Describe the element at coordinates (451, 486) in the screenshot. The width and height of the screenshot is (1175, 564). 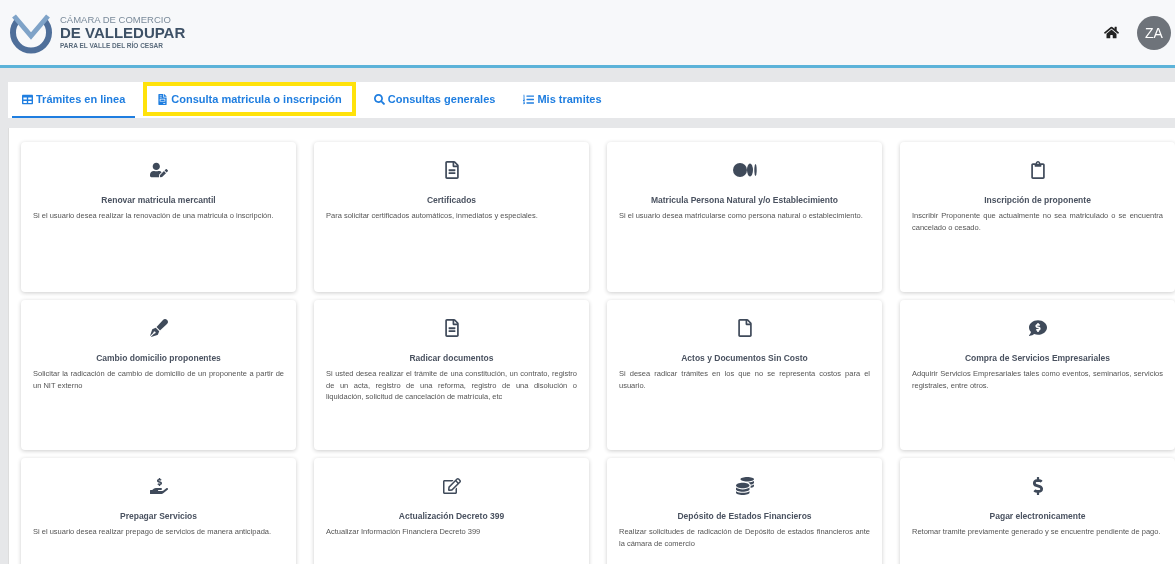
I see `edit-icon` at that location.